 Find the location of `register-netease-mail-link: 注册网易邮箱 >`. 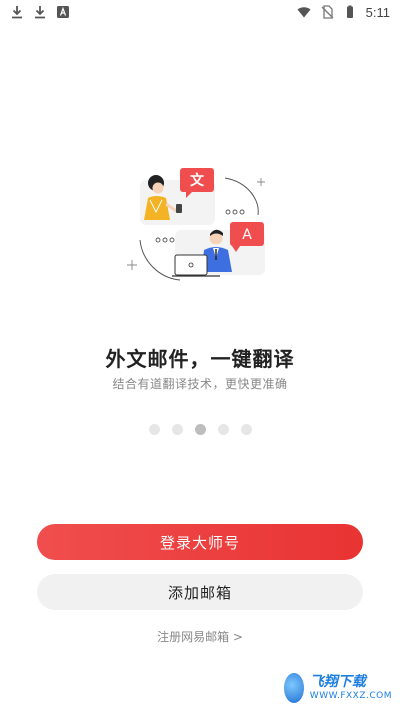

register-netease-mail-link: 注册网易邮箱 > is located at coordinates (200, 636).